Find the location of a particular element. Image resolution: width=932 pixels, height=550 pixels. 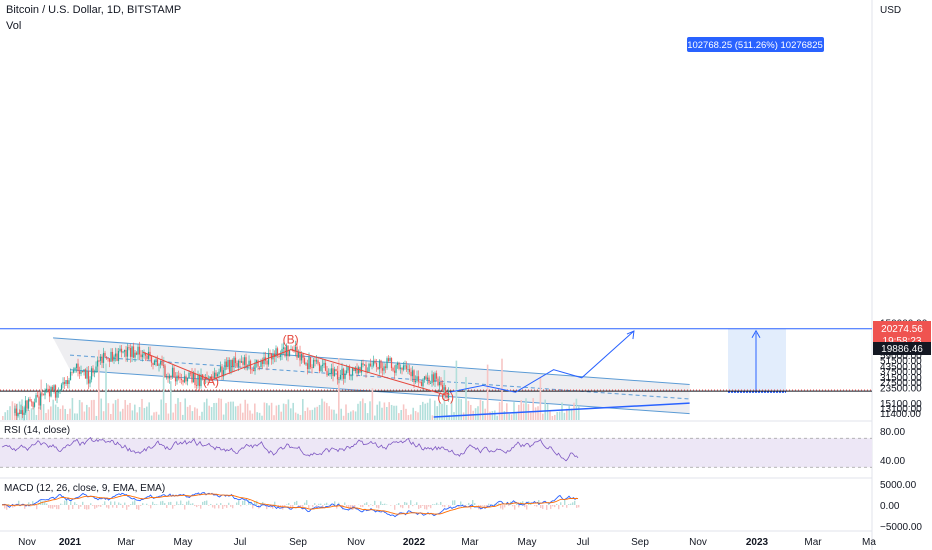

x-tick-label: 2021 is located at coordinates (70, 542).